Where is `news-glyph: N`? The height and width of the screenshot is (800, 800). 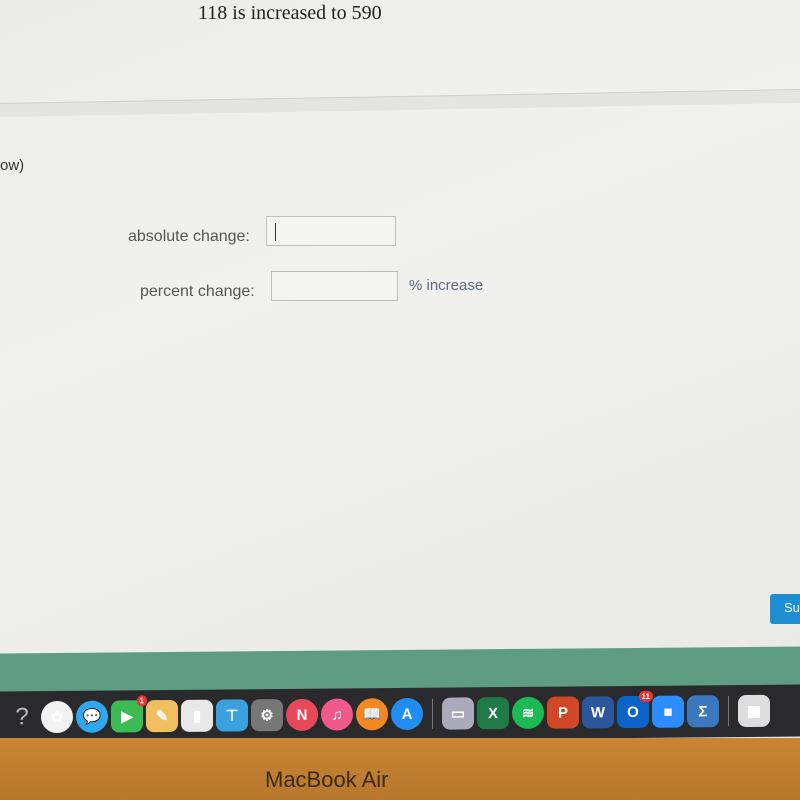
news-glyph: N is located at coordinates (302, 715).